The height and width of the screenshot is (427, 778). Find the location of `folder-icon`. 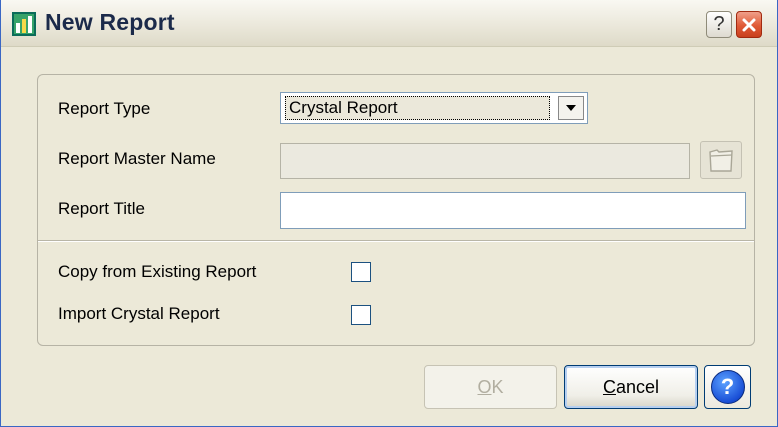

folder-icon is located at coordinates (721, 160).